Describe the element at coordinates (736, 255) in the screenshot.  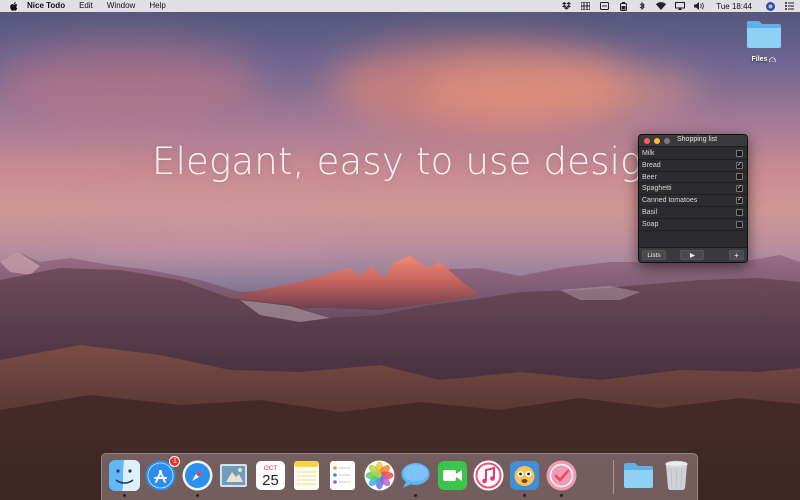
I see `add-item-button: +` at that location.